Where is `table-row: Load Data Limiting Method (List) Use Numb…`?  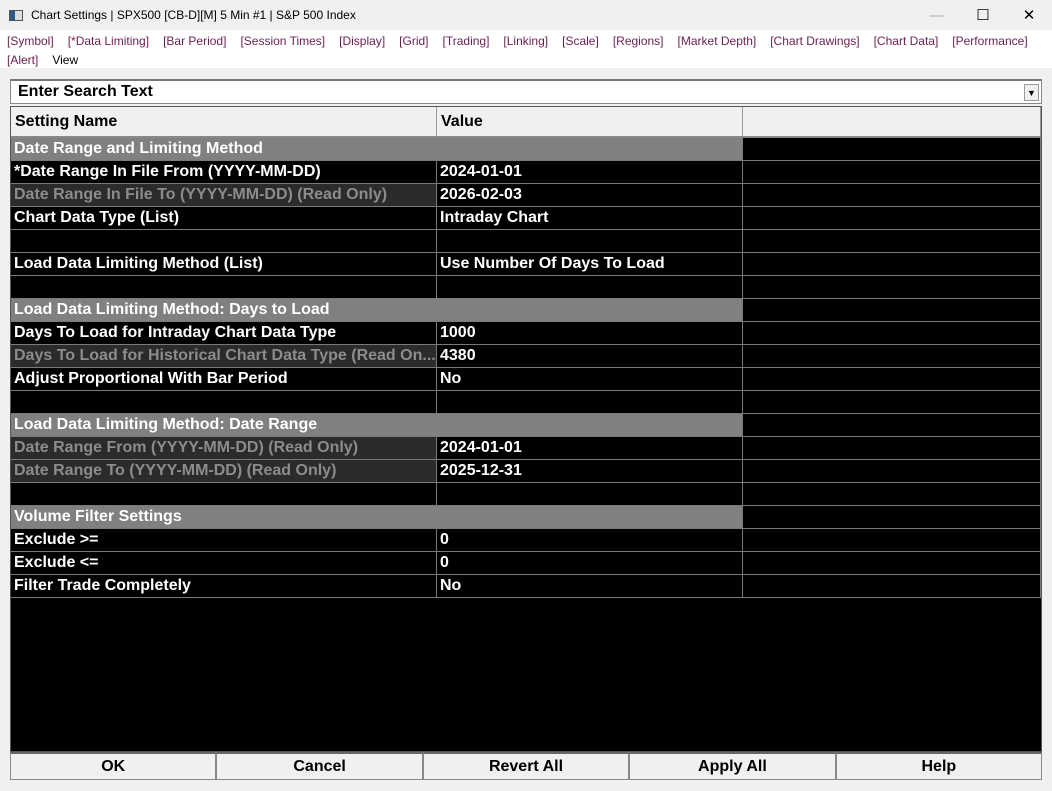 table-row: Load Data Limiting Method (List) Use Numb… is located at coordinates (526, 264).